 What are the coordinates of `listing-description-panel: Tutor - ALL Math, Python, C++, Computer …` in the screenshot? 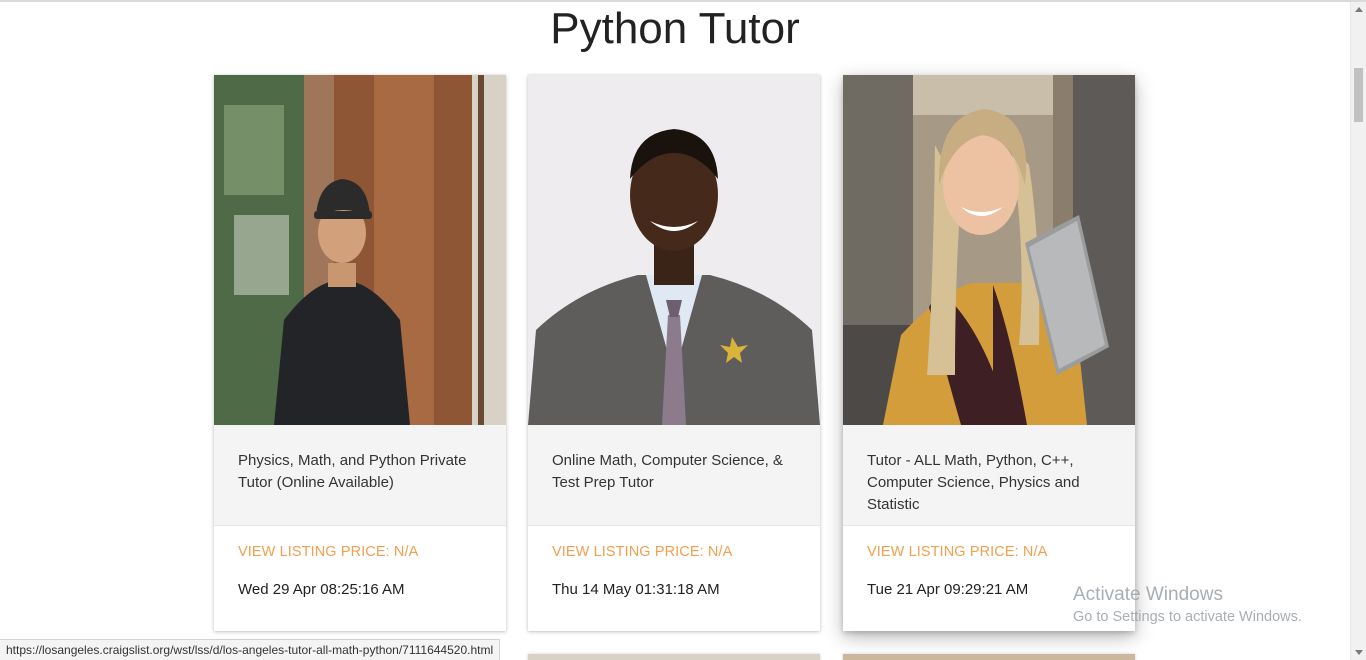 It's located at (989, 475).